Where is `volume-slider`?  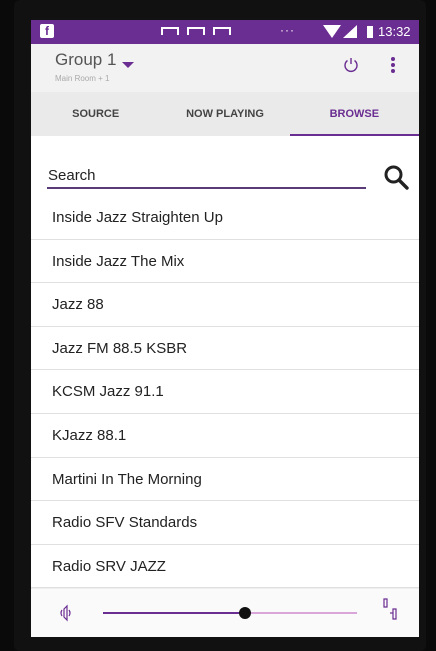 volume-slider is located at coordinates (230, 613).